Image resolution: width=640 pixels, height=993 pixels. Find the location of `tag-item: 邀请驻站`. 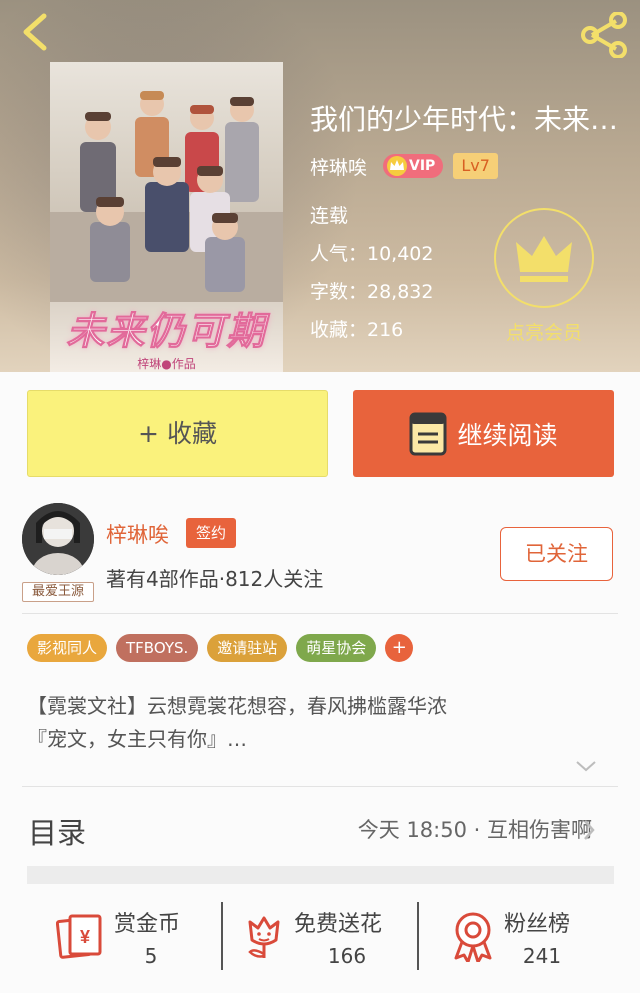

tag-item: 邀请驻站 is located at coordinates (247, 647).